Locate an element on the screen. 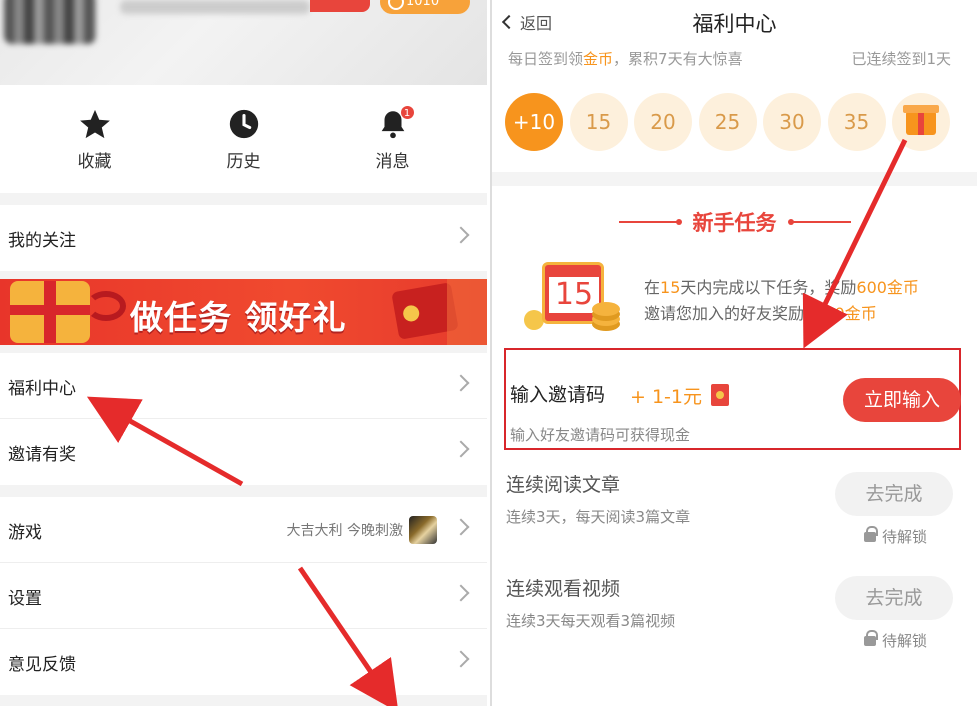  checkin-day: 30 is located at coordinates (792, 122).